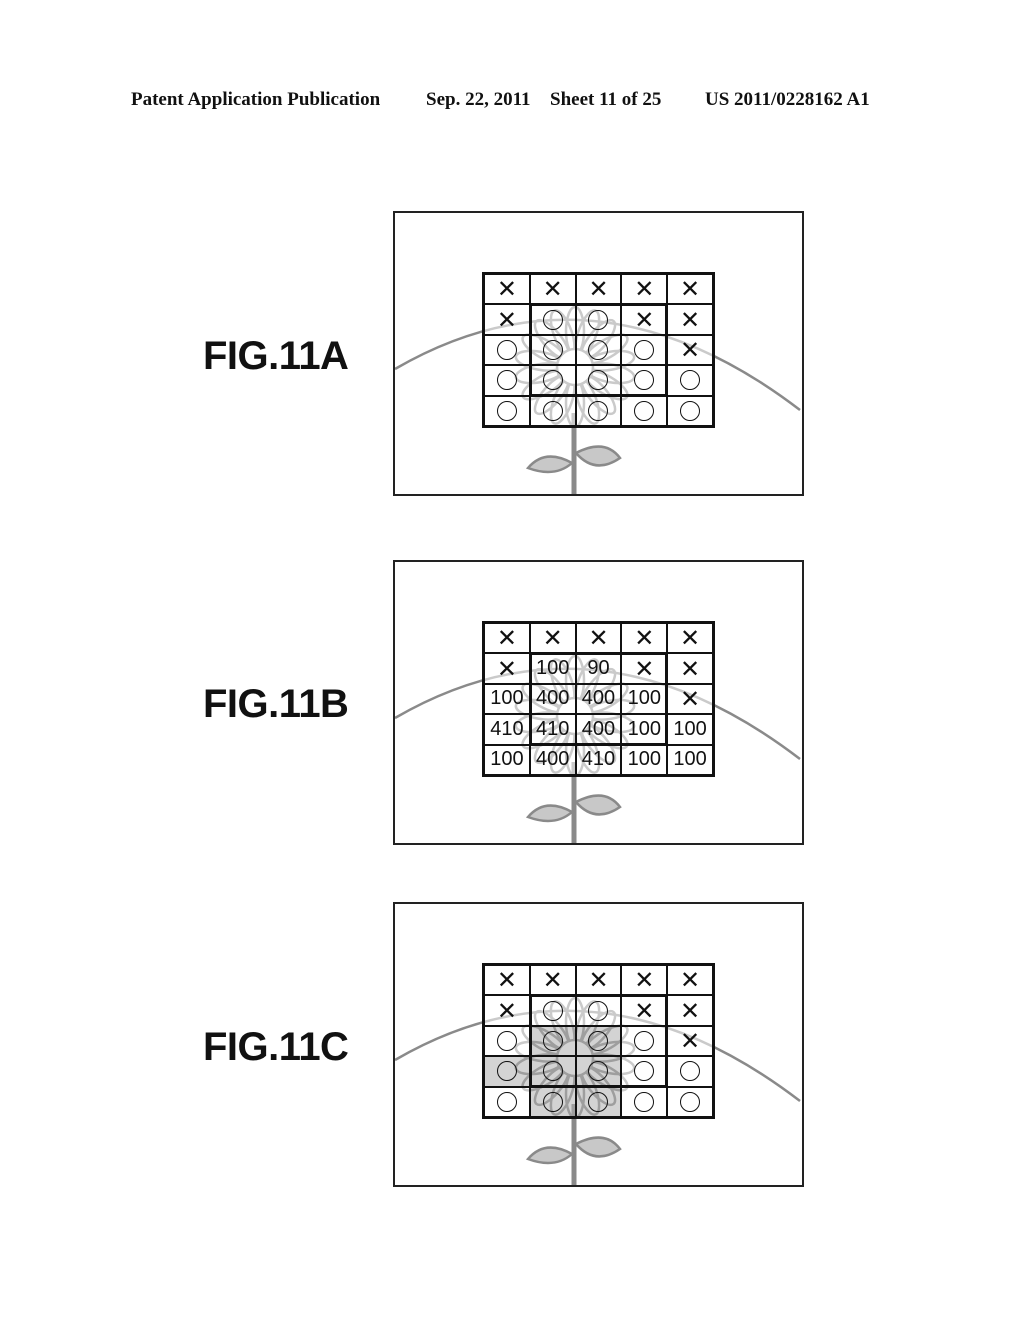  I want to click on figure-frame-a: ✕ ✕ ✕ ✕ ✕ ✕ ✕ ✕ ✕, so click(598, 353).